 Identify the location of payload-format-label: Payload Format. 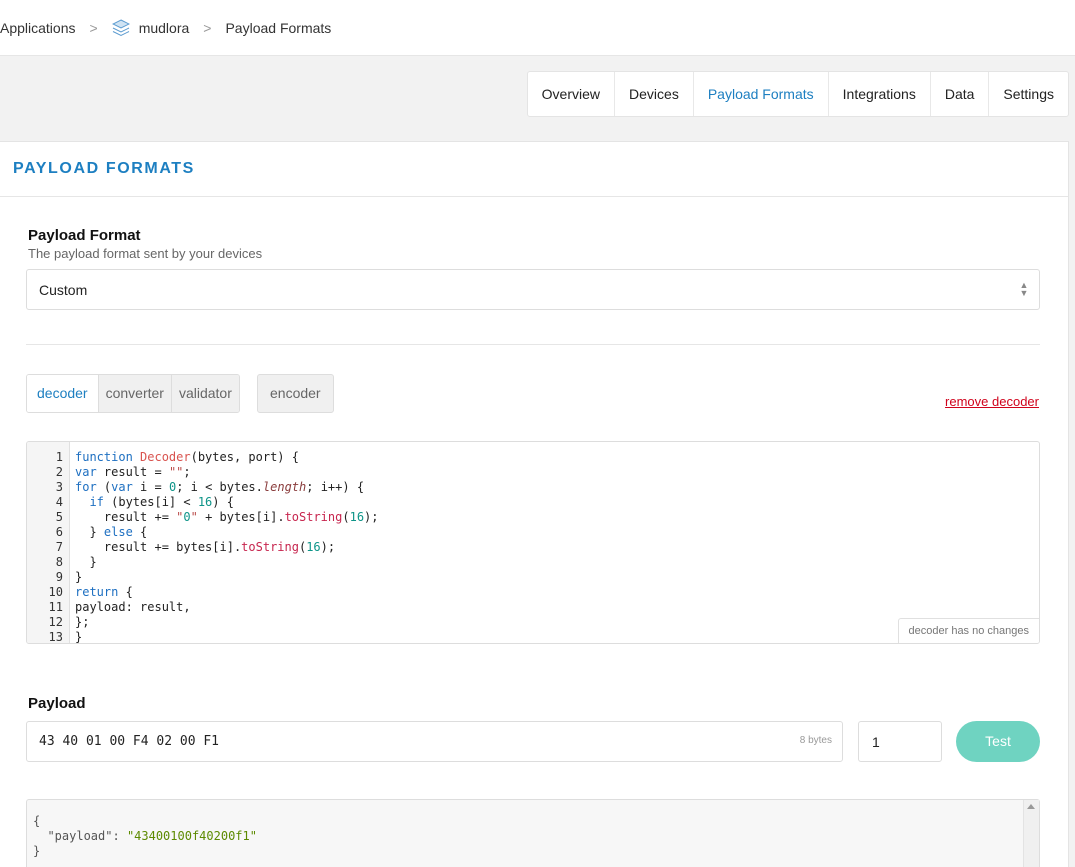
(84, 235).